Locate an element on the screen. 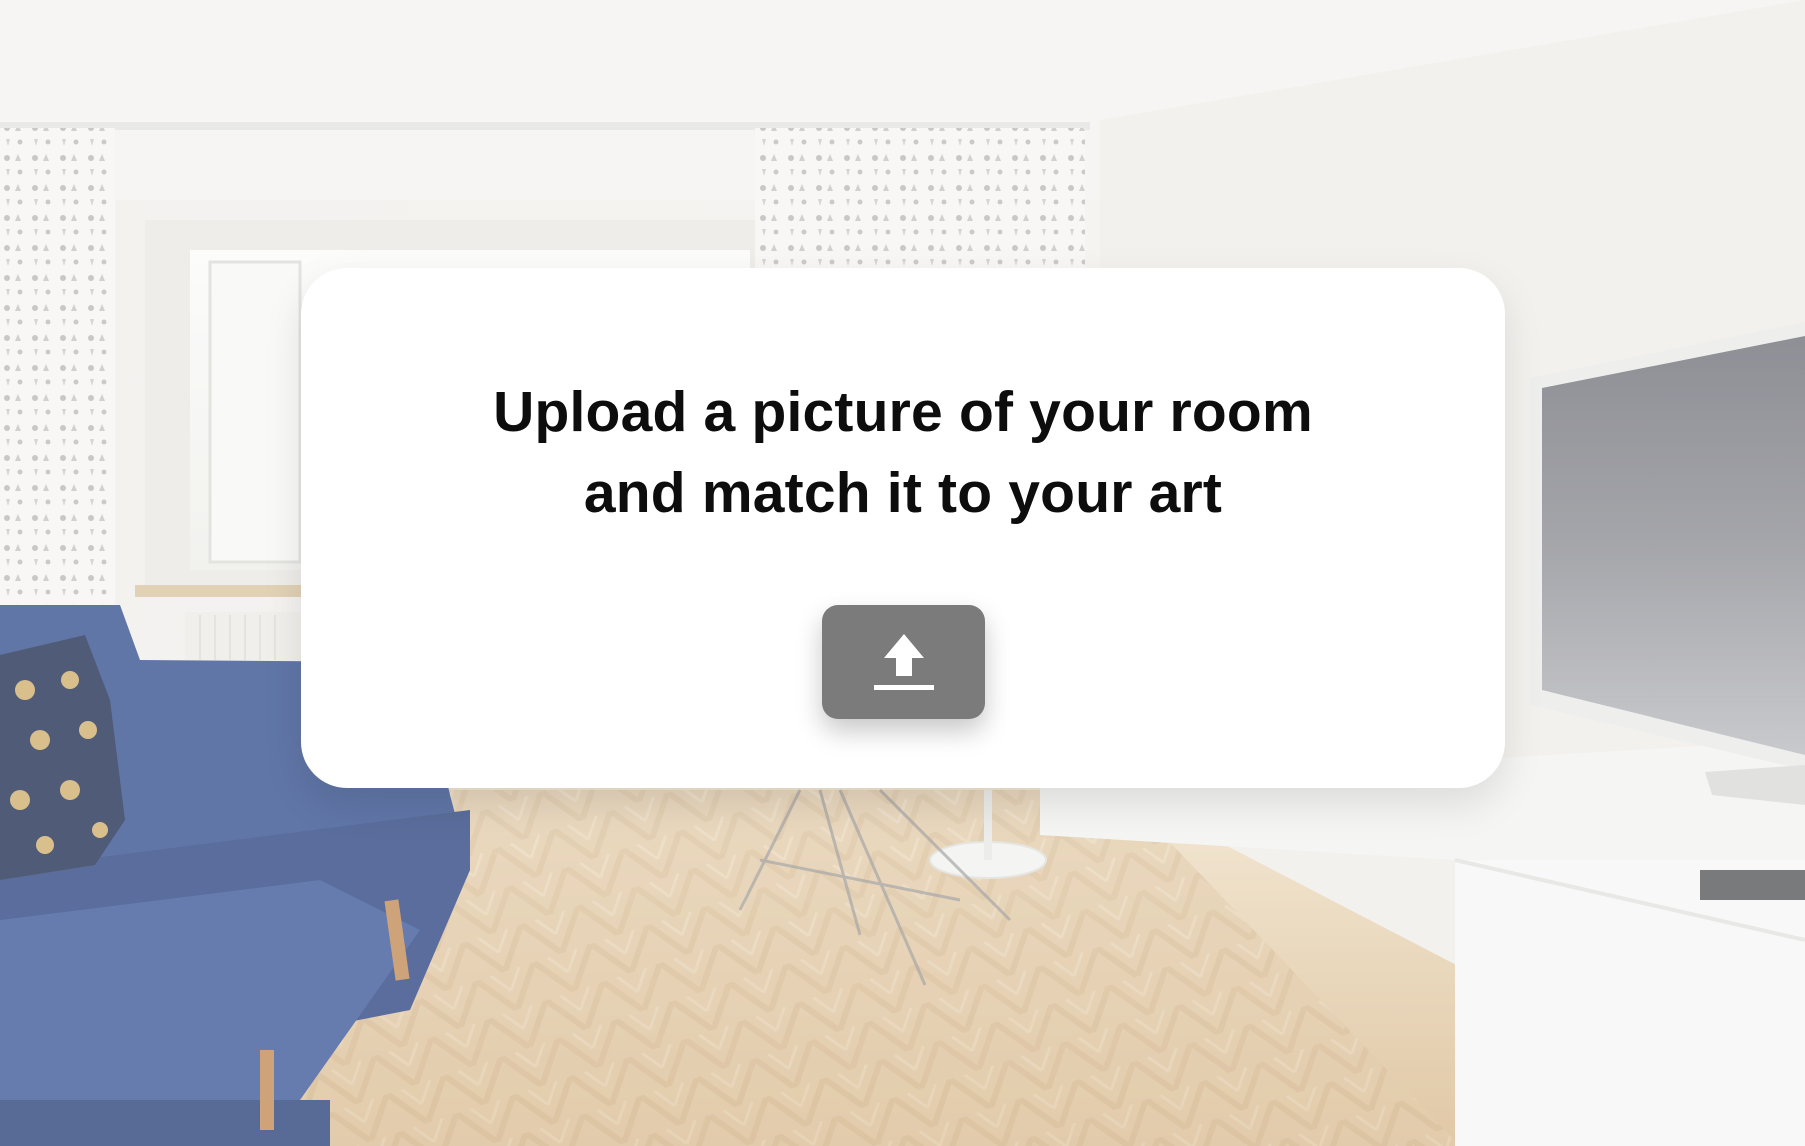 This screenshot has width=1805, height=1146. upload-prompt-line-2: and match it to your art is located at coordinates (903, 493).